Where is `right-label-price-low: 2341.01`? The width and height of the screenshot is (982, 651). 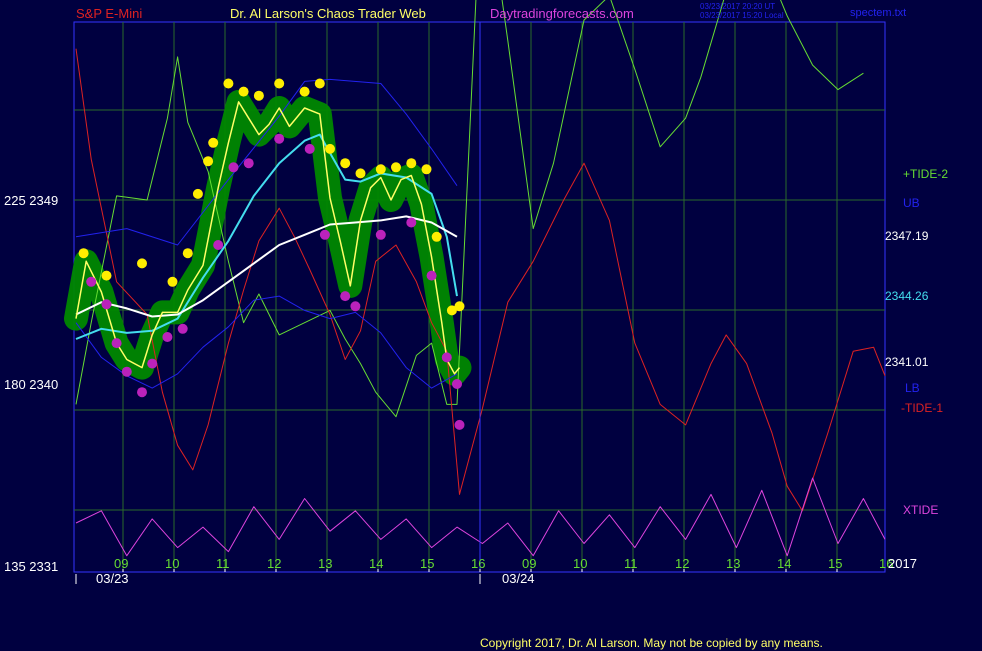
right-label-price-low: 2341.01 is located at coordinates (907, 362).